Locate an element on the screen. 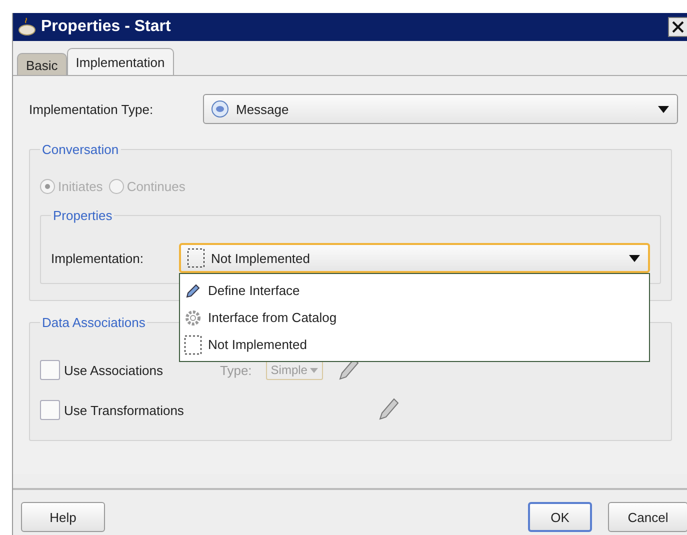  type-label: Type: is located at coordinates (236, 370).